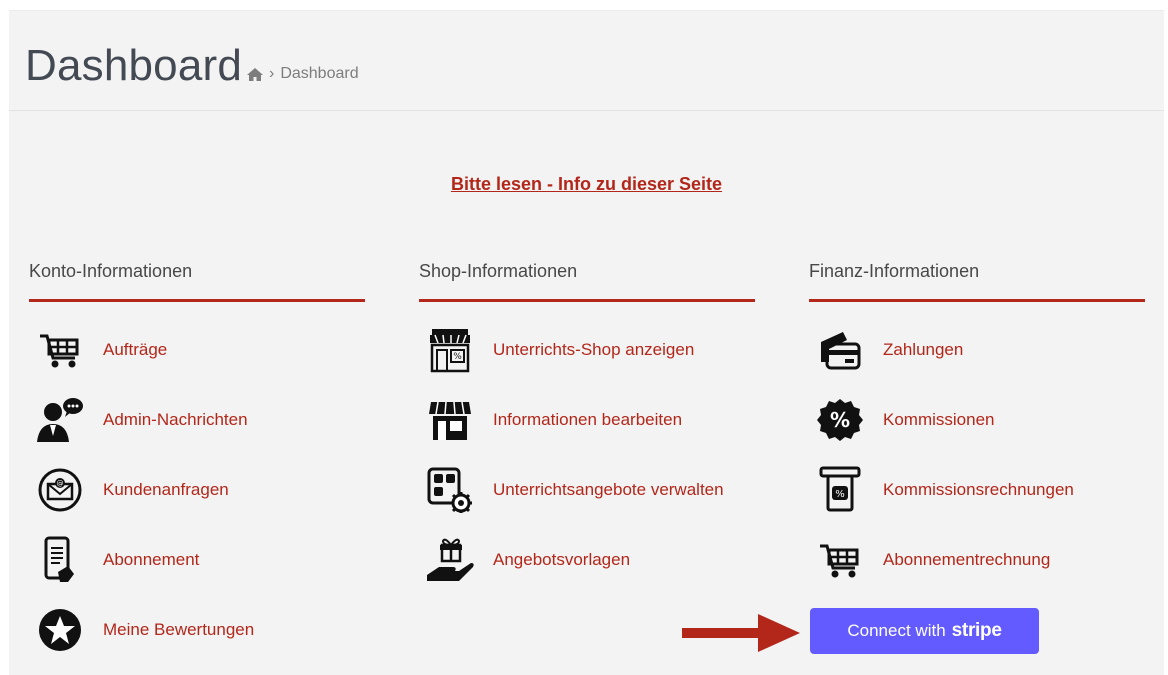  I want to click on menu-item-label: Abonnementrechnung, so click(967, 559).